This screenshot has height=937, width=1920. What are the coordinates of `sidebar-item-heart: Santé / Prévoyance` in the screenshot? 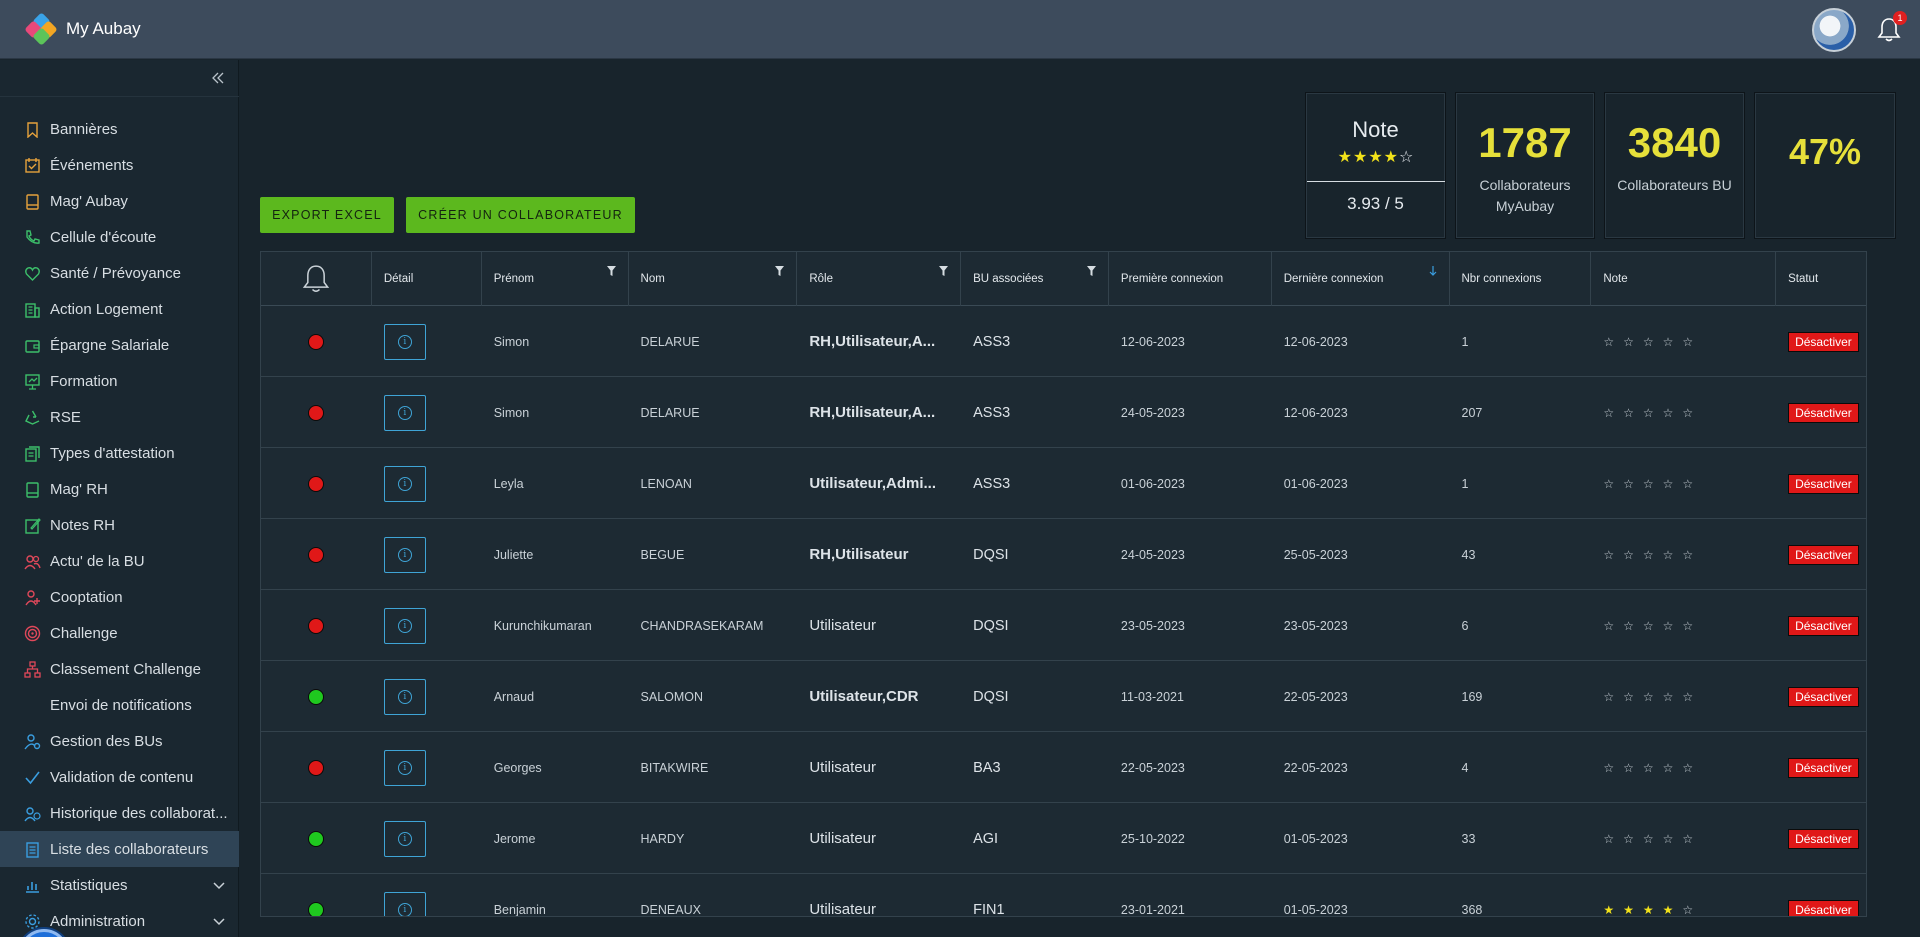 It's located at (119, 273).